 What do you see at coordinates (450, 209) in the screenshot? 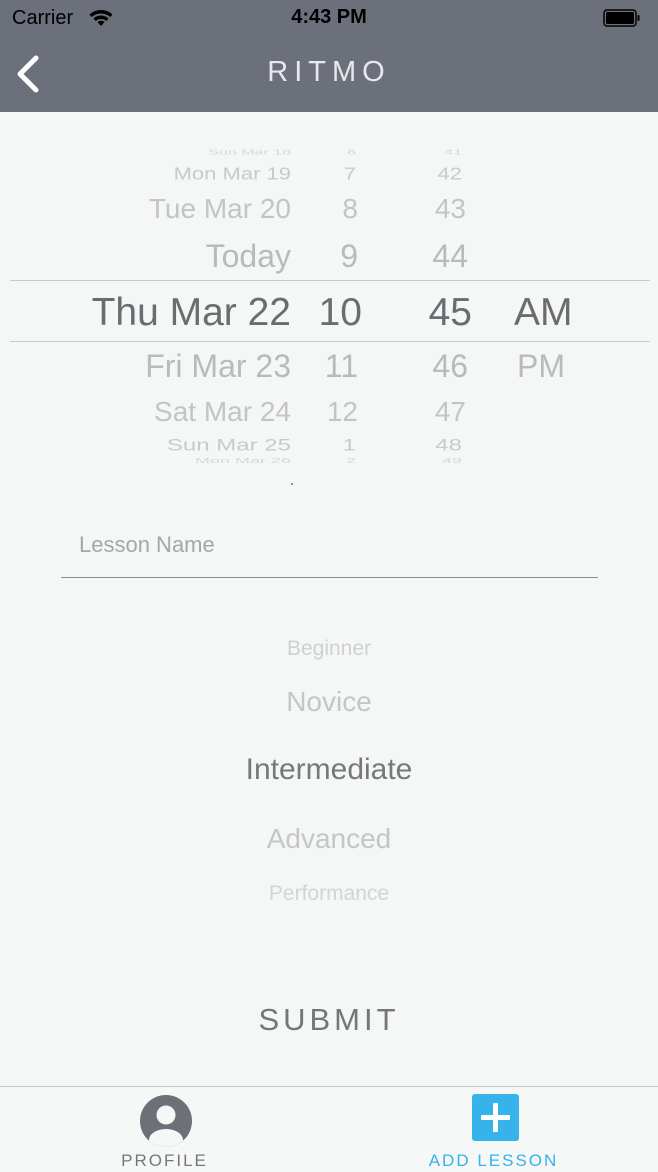
I see `minute-option: 43` at bounding box center [450, 209].